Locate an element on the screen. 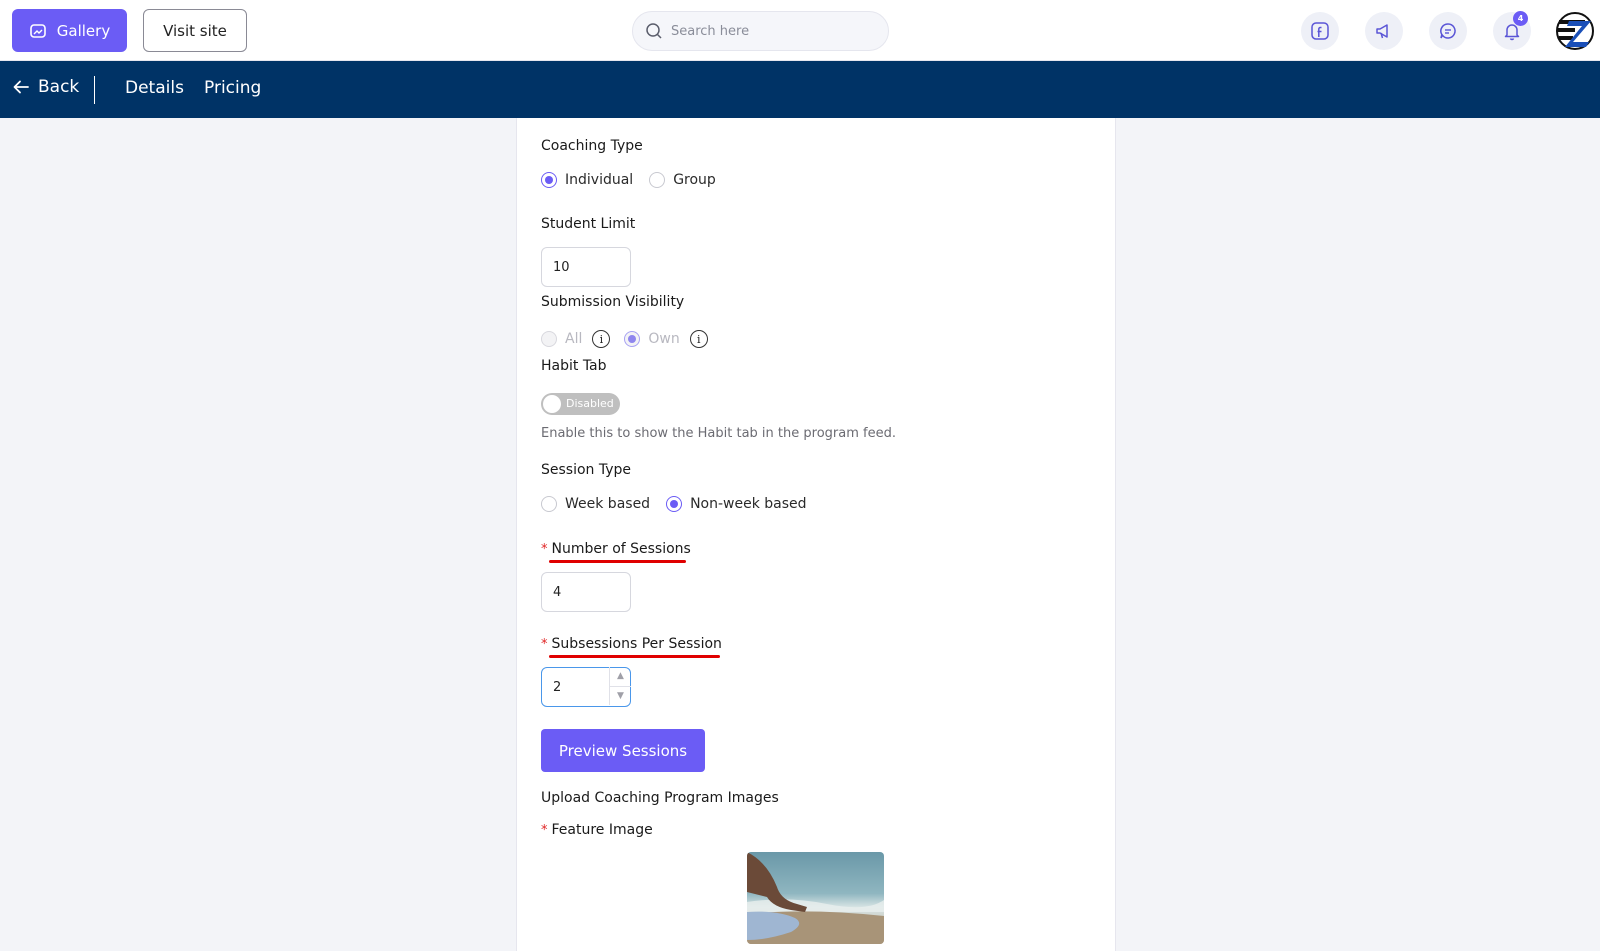 This screenshot has height=951, width=1600. gallery-button-label: Gallery is located at coordinates (83, 30).